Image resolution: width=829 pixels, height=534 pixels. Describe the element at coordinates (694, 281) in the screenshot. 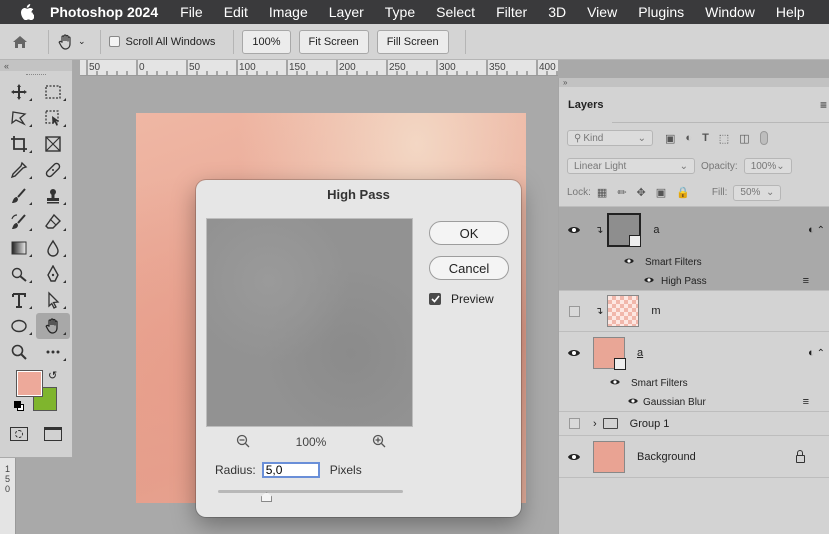

I see `smart-filter-item: High Pass ≡` at that location.